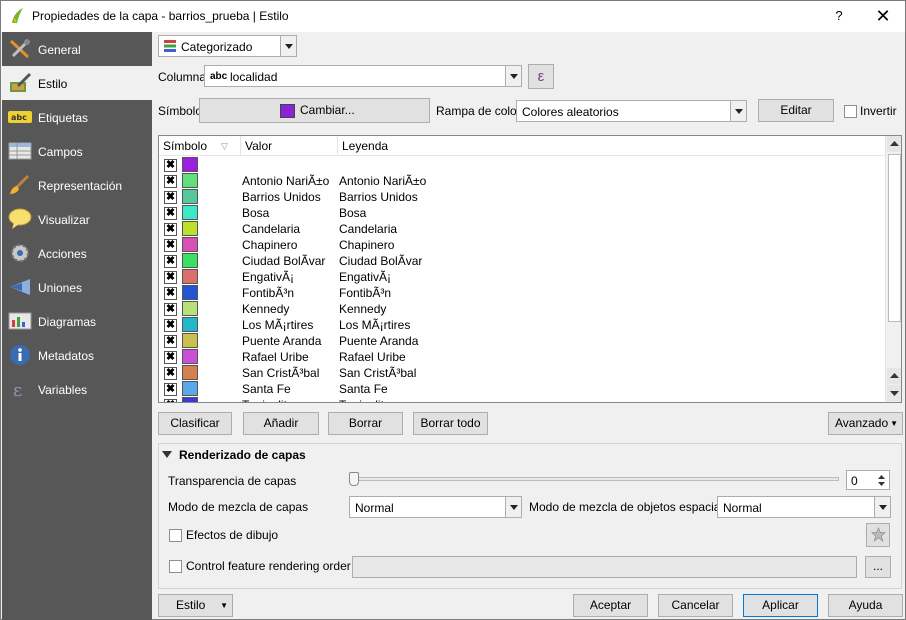 This screenshot has width=906, height=620. Describe the element at coordinates (77, 151) in the screenshot. I see `sidebar-item-campos: Campos` at that location.